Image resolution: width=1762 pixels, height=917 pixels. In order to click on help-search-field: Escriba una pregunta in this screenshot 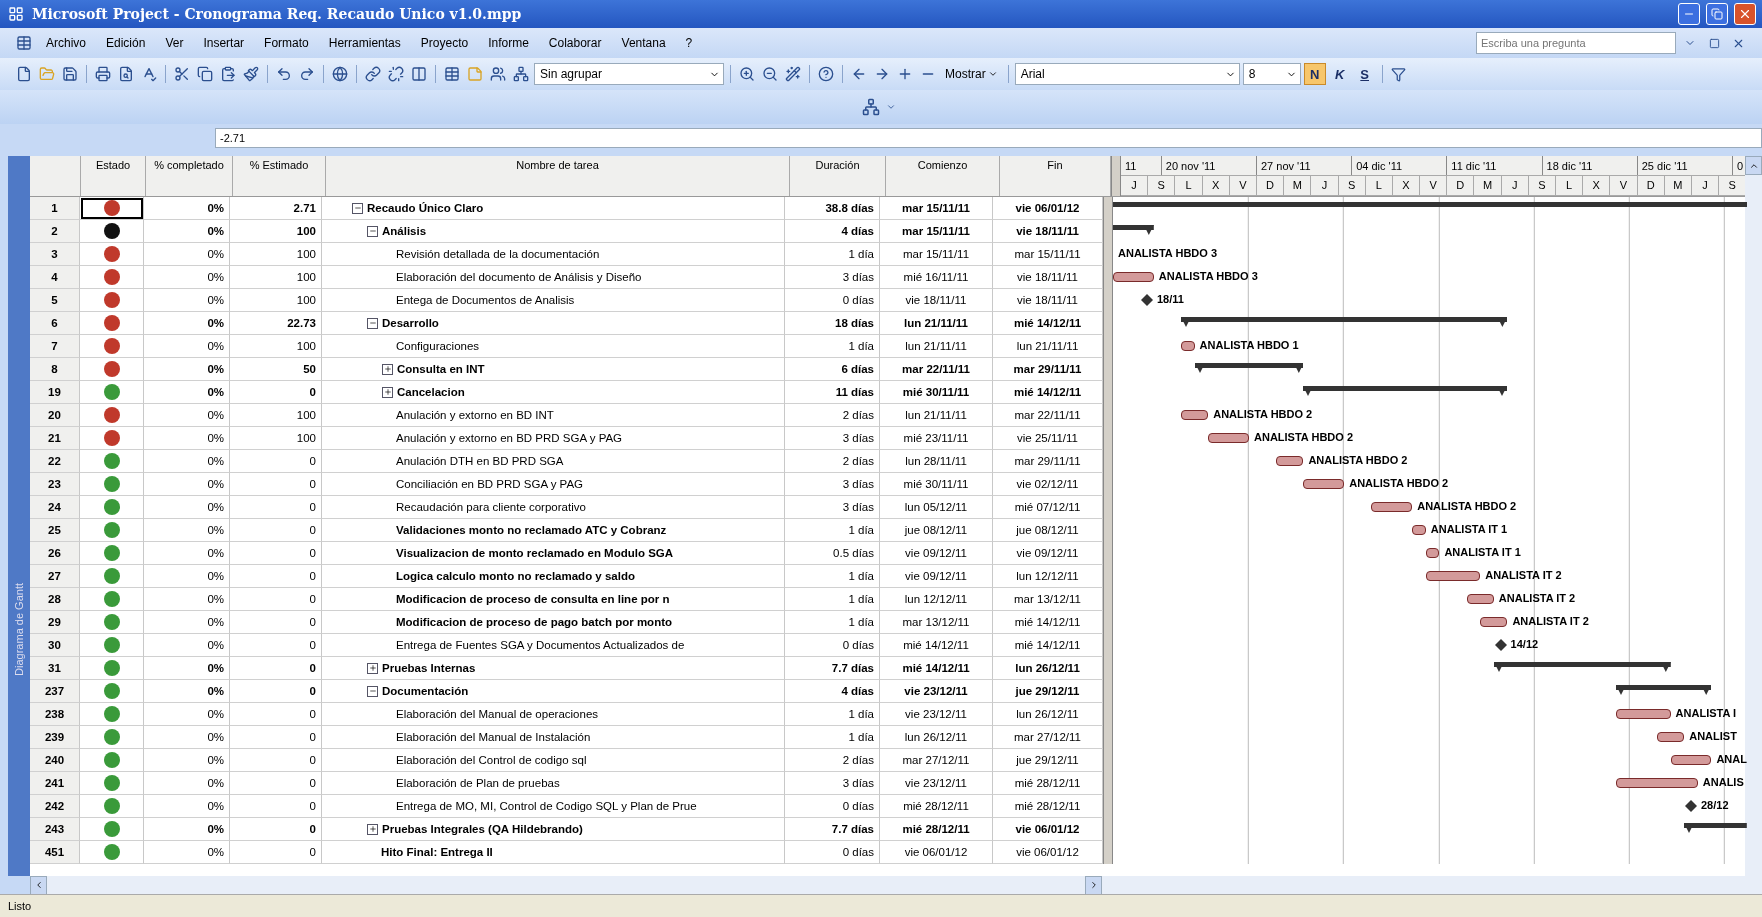, I will do `click(1576, 43)`.